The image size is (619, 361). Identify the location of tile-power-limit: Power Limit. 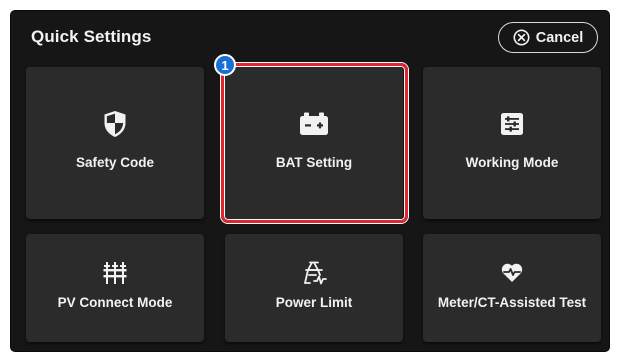
(314, 288).